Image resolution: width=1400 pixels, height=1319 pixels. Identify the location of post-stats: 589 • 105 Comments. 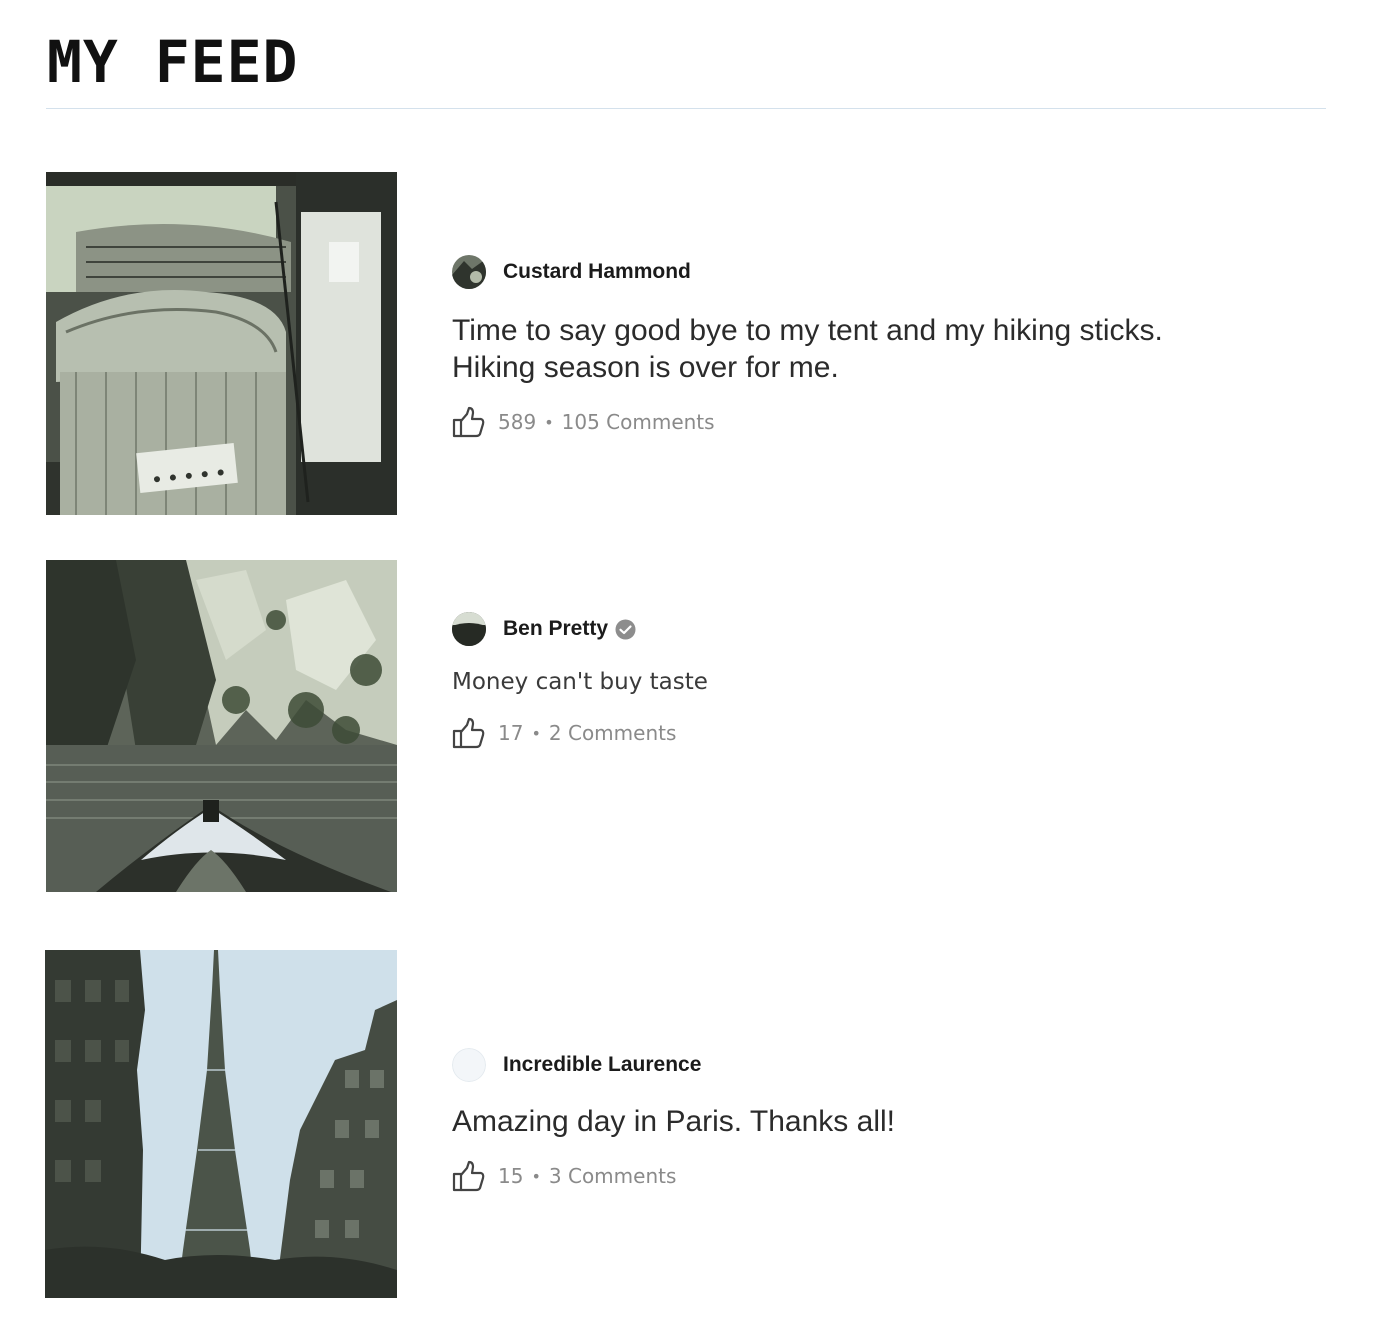
(892, 422).